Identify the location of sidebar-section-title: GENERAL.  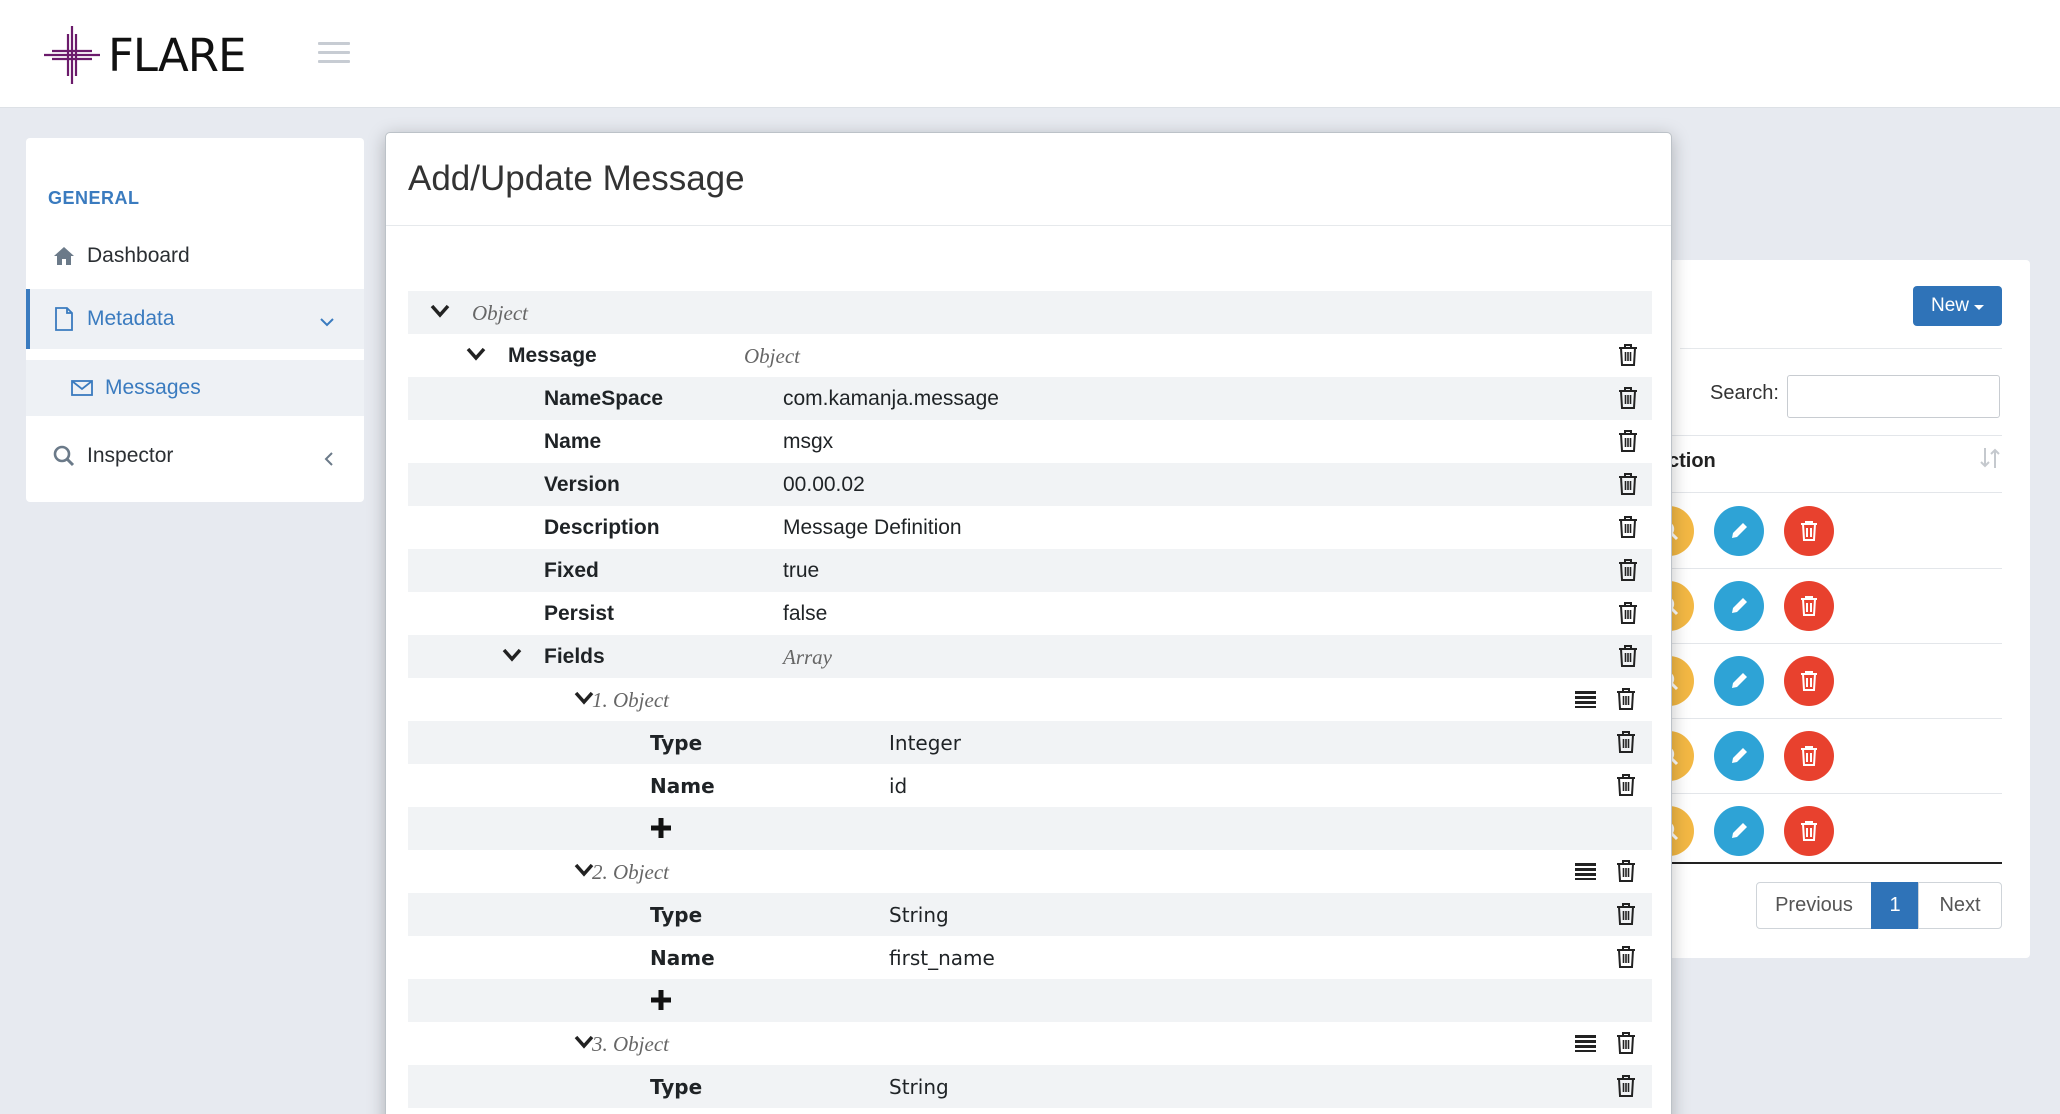
(94, 198).